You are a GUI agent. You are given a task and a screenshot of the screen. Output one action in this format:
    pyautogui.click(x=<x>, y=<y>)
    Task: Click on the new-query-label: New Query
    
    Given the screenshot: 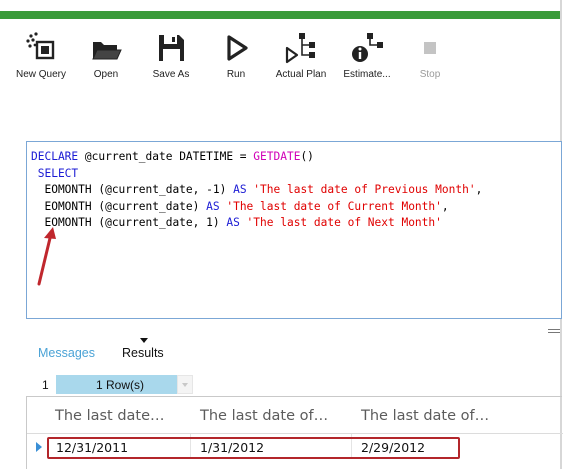 What is the action you would take?
    pyautogui.click(x=40, y=74)
    